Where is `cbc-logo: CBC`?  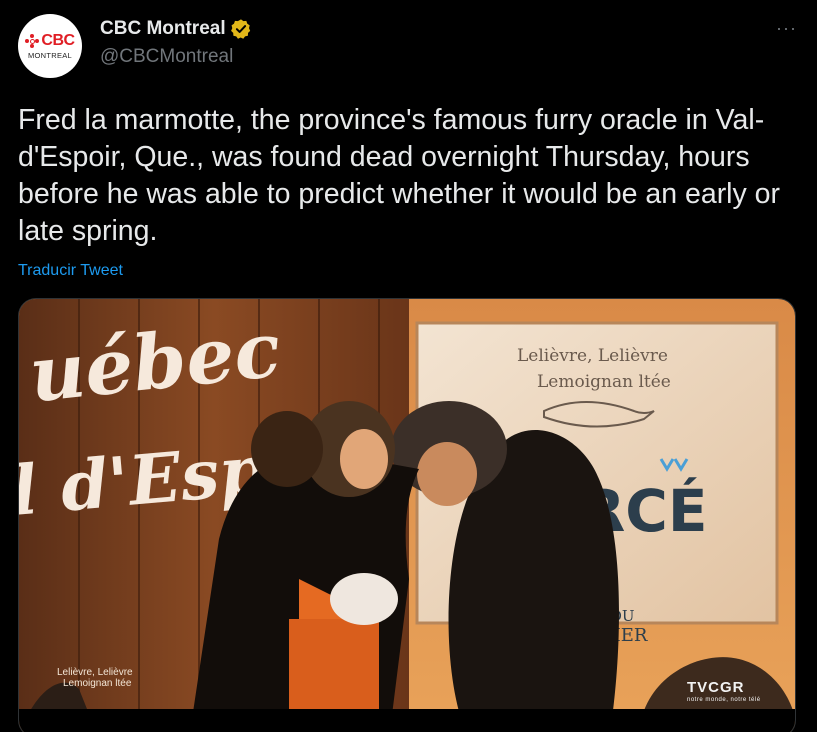
cbc-logo: CBC is located at coordinates (50, 41).